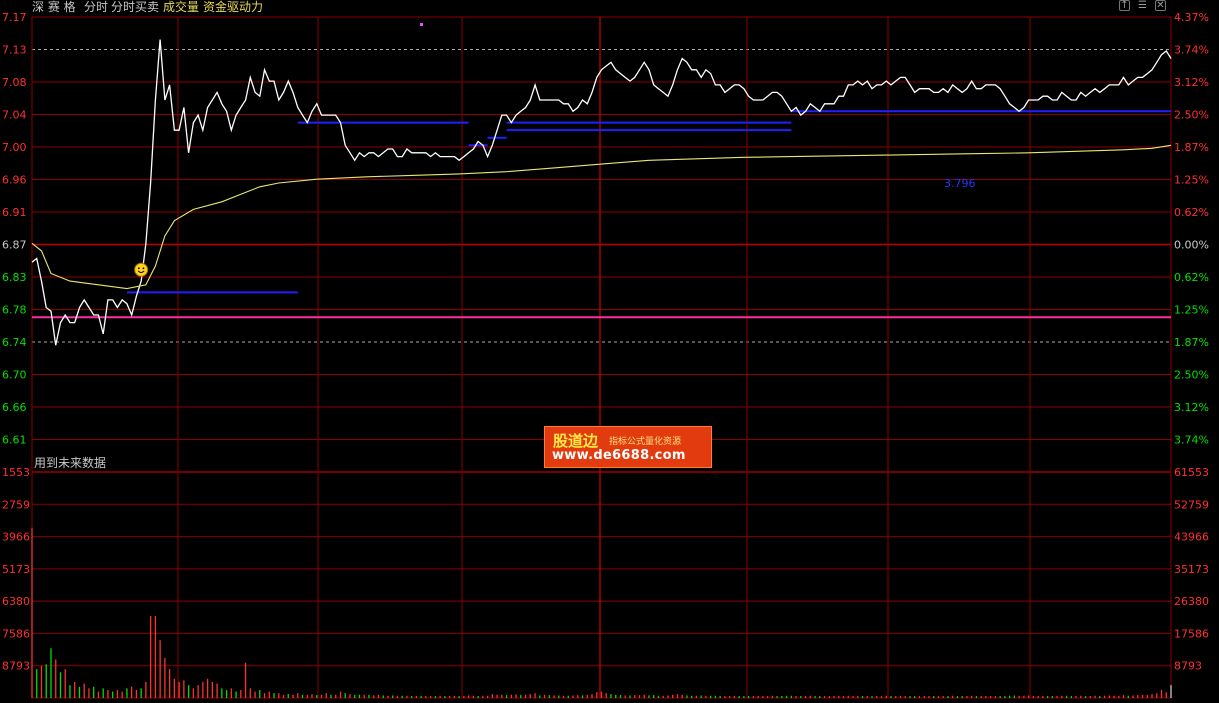 This screenshot has height=703, width=1219. What do you see at coordinates (14, 407) in the screenshot?
I see `price-tick-left: 6.66` at bounding box center [14, 407].